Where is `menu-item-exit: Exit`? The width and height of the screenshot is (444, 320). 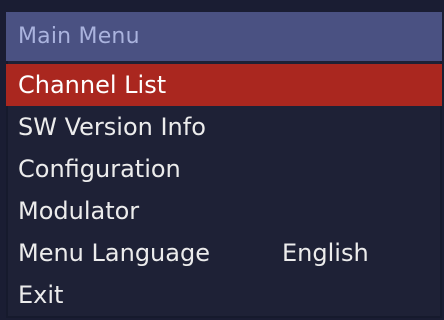 menu-item-exit: Exit is located at coordinates (224, 295).